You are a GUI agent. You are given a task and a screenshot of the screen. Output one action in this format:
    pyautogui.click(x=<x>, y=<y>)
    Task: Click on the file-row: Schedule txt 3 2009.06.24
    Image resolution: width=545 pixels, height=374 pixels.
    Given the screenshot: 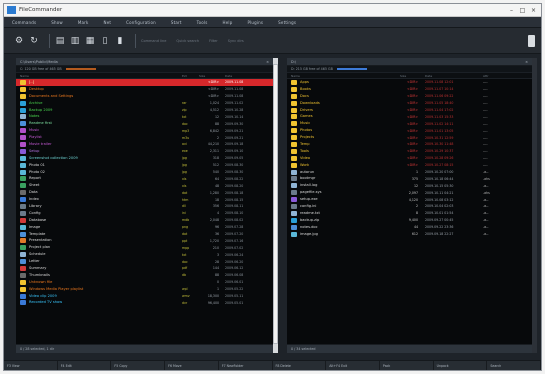 What is the action you would take?
    pyautogui.click(x=144, y=254)
    